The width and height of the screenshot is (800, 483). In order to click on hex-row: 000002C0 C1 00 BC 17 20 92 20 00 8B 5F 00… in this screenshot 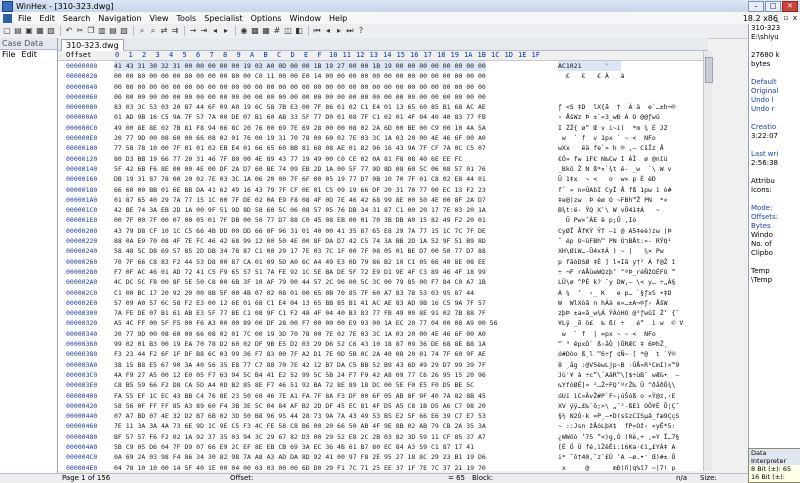, I will do `click(383, 293)`.